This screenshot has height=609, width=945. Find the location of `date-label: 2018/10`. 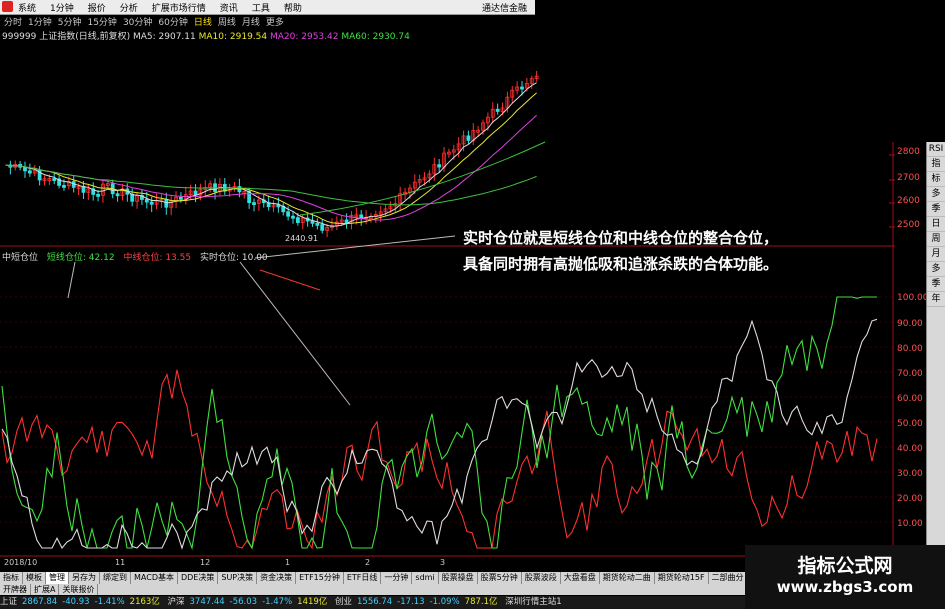

date-label: 2018/10 is located at coordinates (21, 562).